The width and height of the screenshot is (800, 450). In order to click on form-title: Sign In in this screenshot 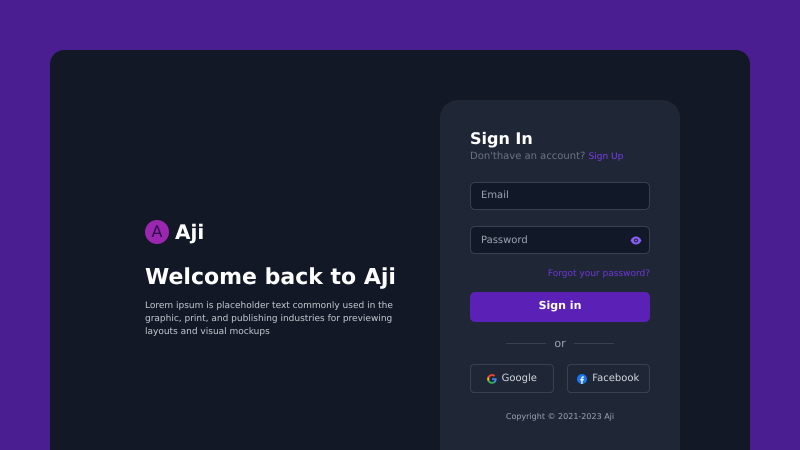, I will do `click(502, 139)`.